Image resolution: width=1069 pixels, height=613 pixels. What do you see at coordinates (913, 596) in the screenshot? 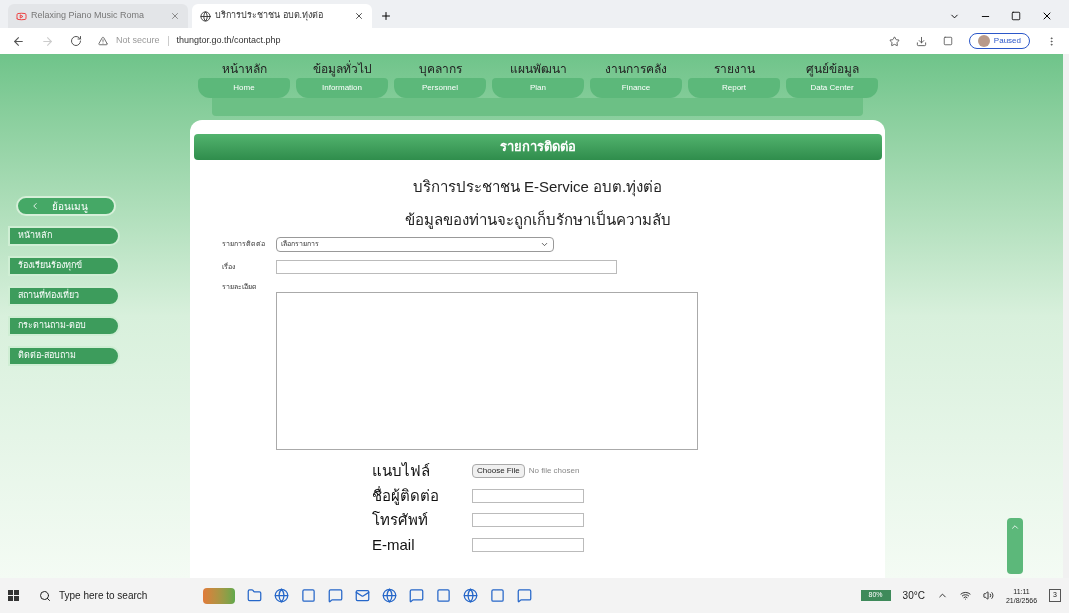
I see `weather-text: 30°C` at bounding box center [913, 596].